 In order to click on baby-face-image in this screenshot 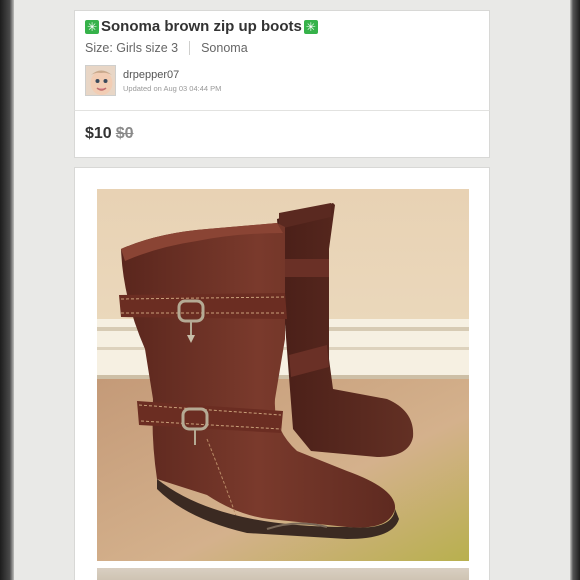, I will do `click(100, 80)`.